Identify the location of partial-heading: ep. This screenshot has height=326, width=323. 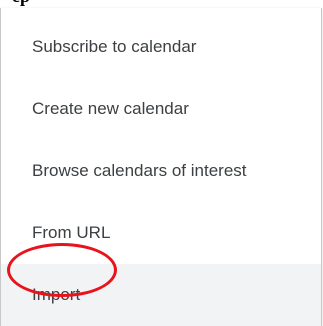
(21, 3).